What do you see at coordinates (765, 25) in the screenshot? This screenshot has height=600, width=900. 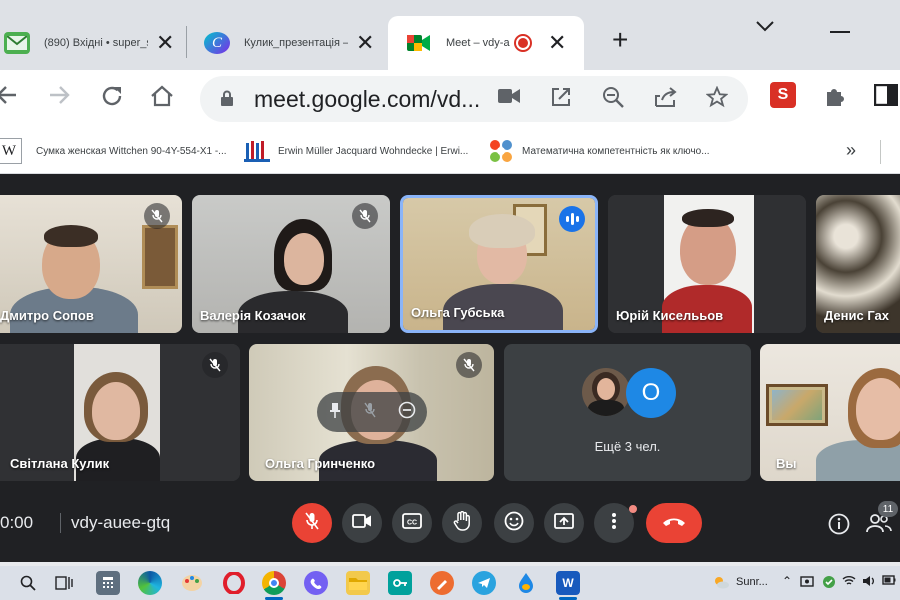 I see `tab-search-chevron-icon` at bounding box center [765, 25].